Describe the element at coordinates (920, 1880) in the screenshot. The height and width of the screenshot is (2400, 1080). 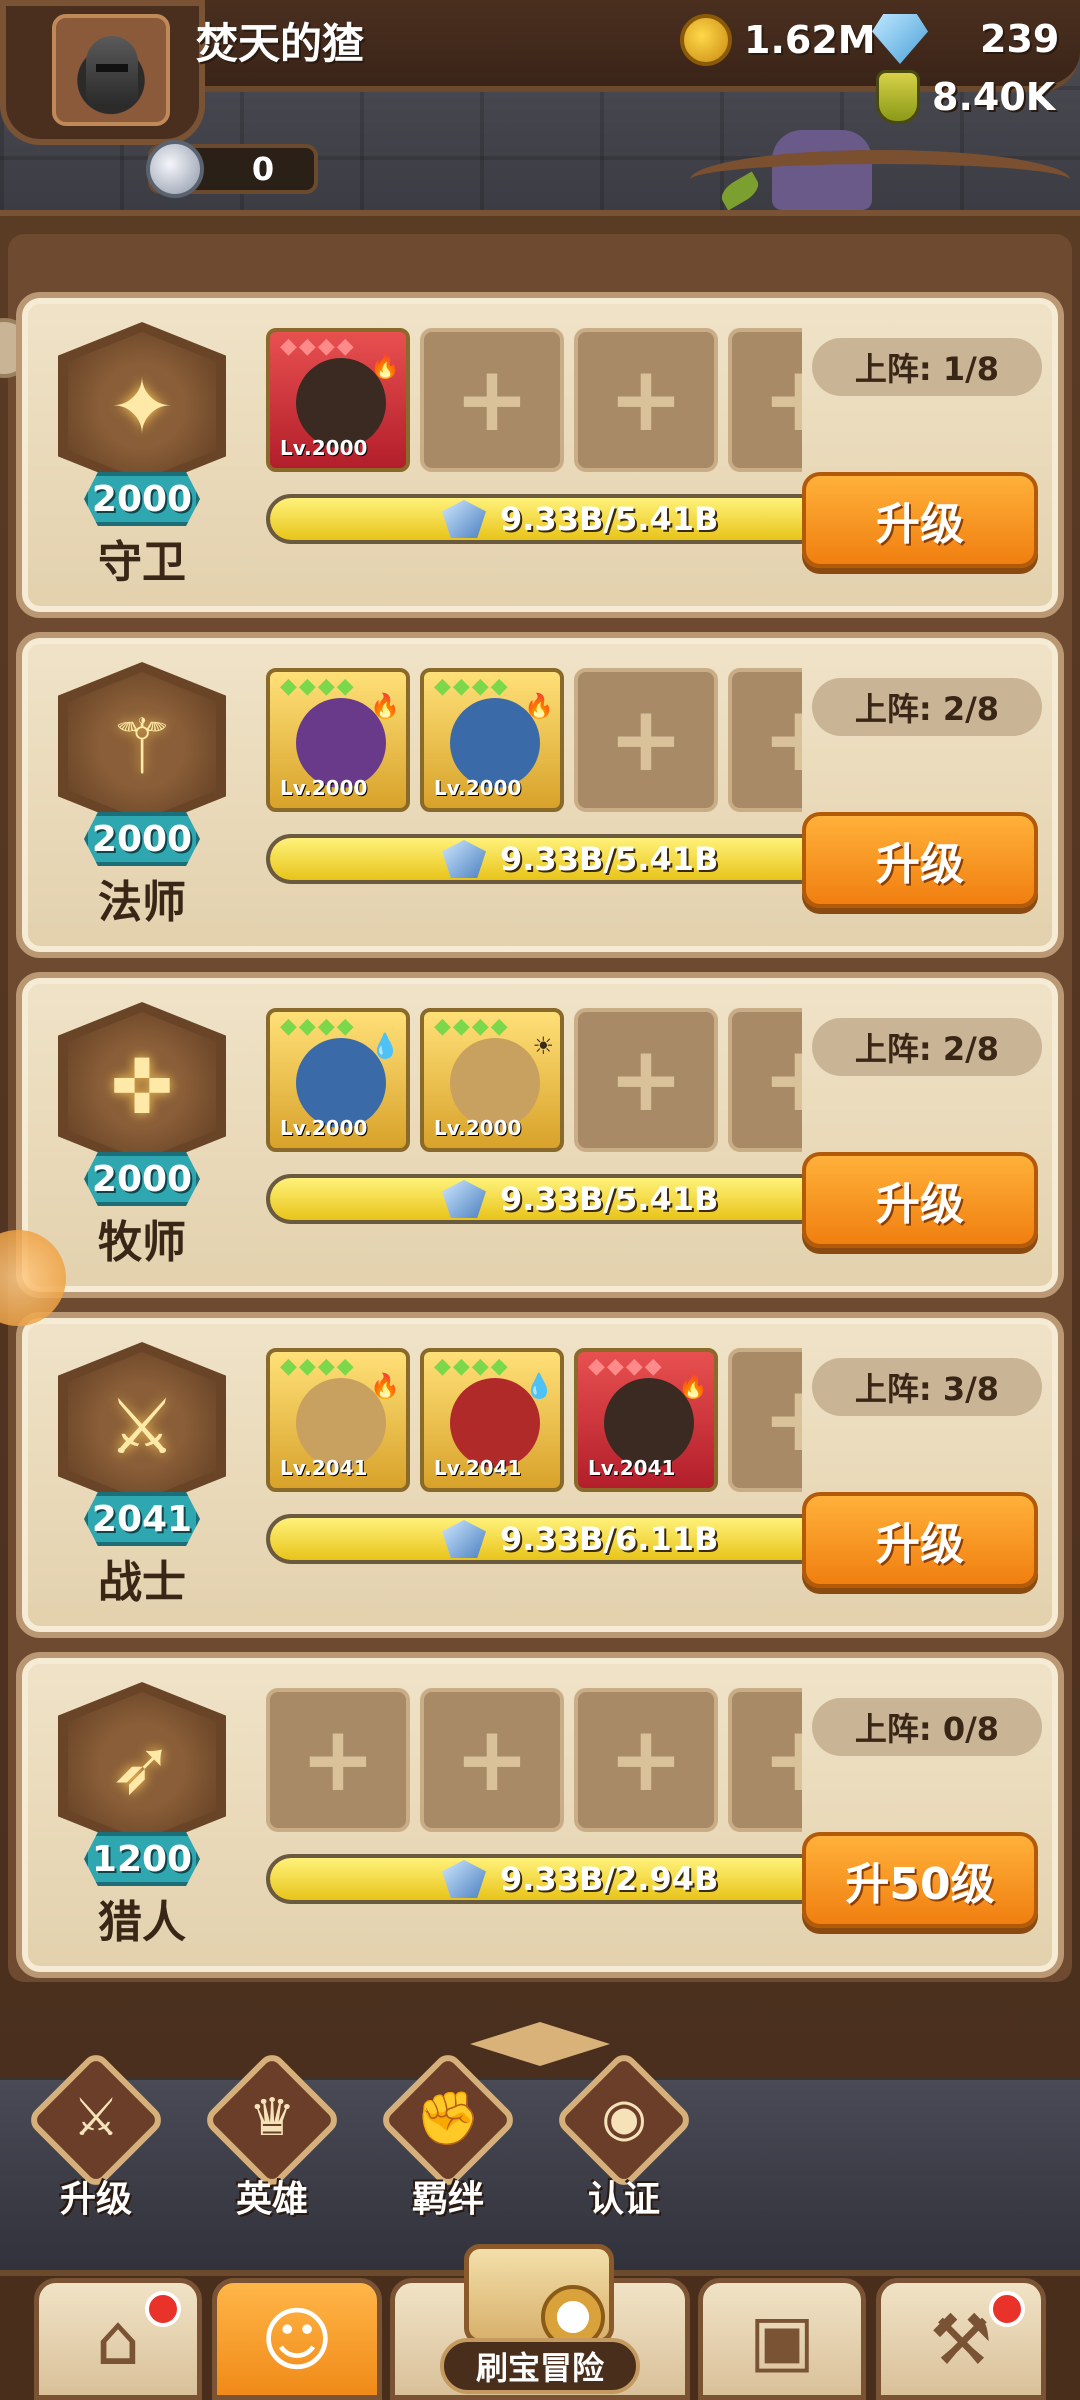
I see `upgrade-button: 升50级` at that location.